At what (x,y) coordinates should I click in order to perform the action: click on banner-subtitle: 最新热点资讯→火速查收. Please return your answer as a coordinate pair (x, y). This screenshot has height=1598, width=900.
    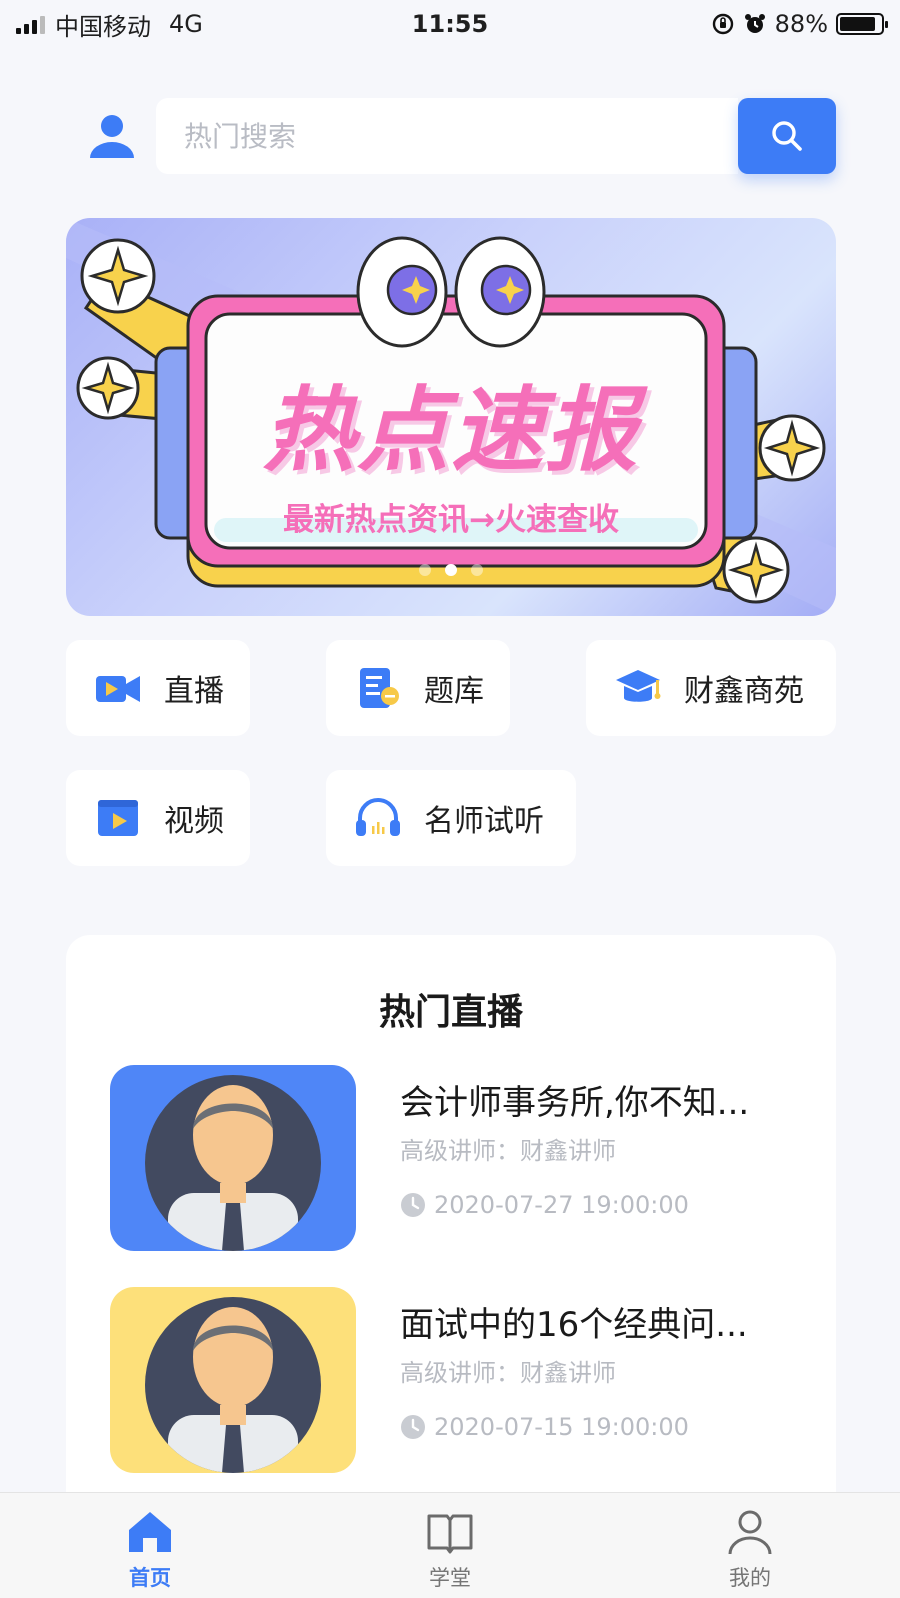
    Looking at the image, I should click on (451, 520).